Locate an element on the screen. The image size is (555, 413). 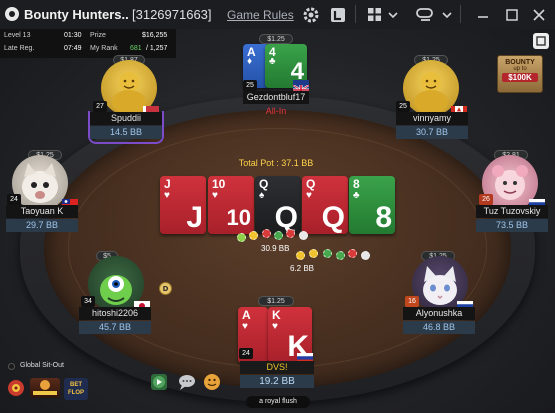
window-title: Bounty Hunters.. is located at coordinates (76, 14).